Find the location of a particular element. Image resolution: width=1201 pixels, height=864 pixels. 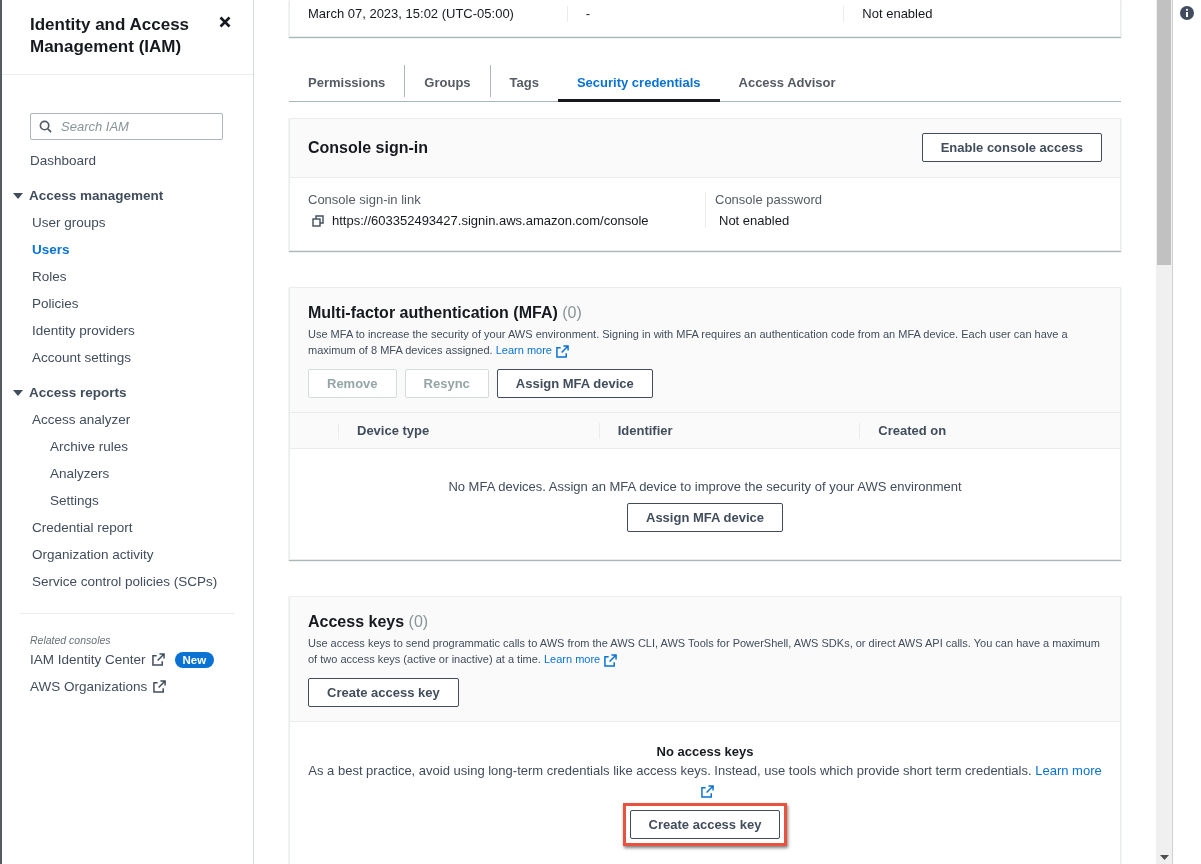

nav-link: Archive rules is located at coordinates (65, 446).